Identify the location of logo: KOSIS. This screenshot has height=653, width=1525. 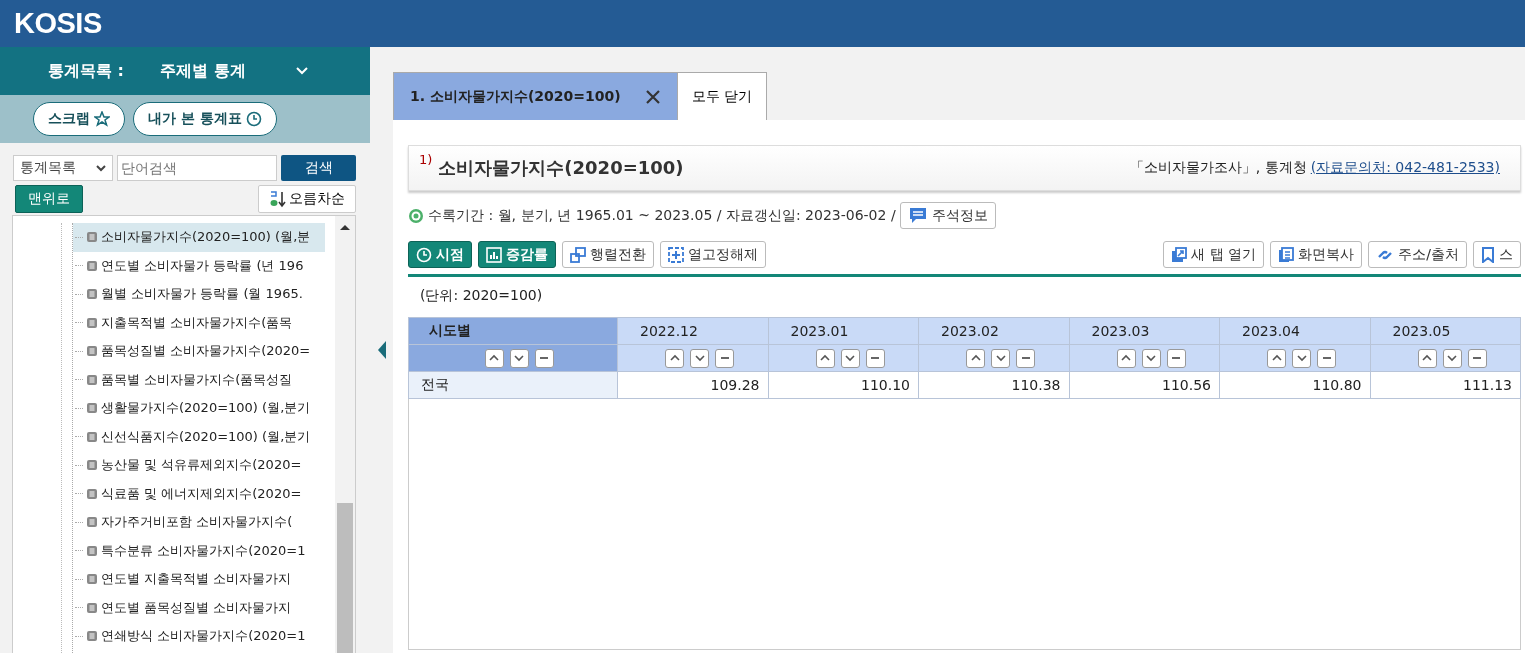
(58, 23).